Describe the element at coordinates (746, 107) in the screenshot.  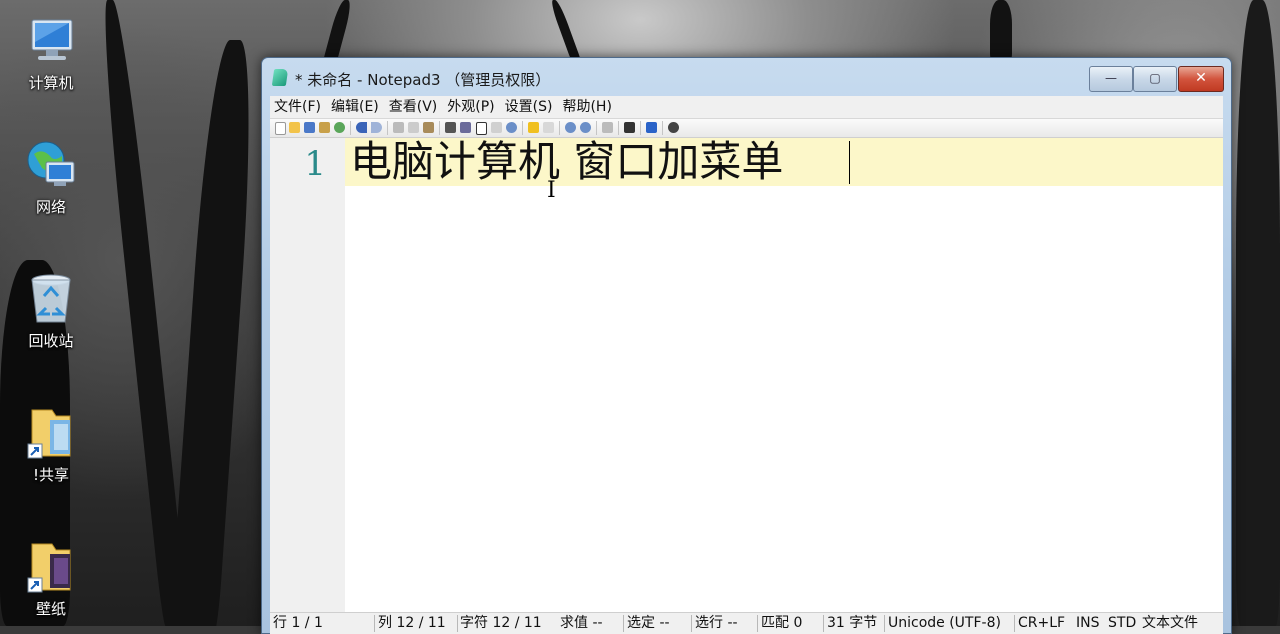
I see `menu-bar: 文件(F) 编辑(E) 查看(V) 外观(P) 设置(S) 帮助(H)` at that location.